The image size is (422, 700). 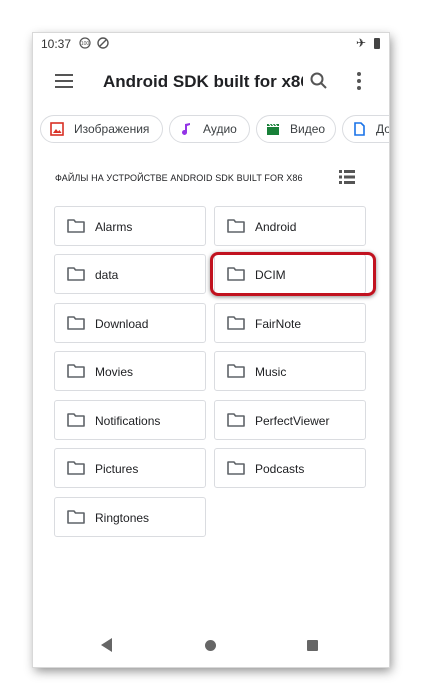 I want to click on folder-perfectviewer: PerfectViewer, so click(x=290, y=420).